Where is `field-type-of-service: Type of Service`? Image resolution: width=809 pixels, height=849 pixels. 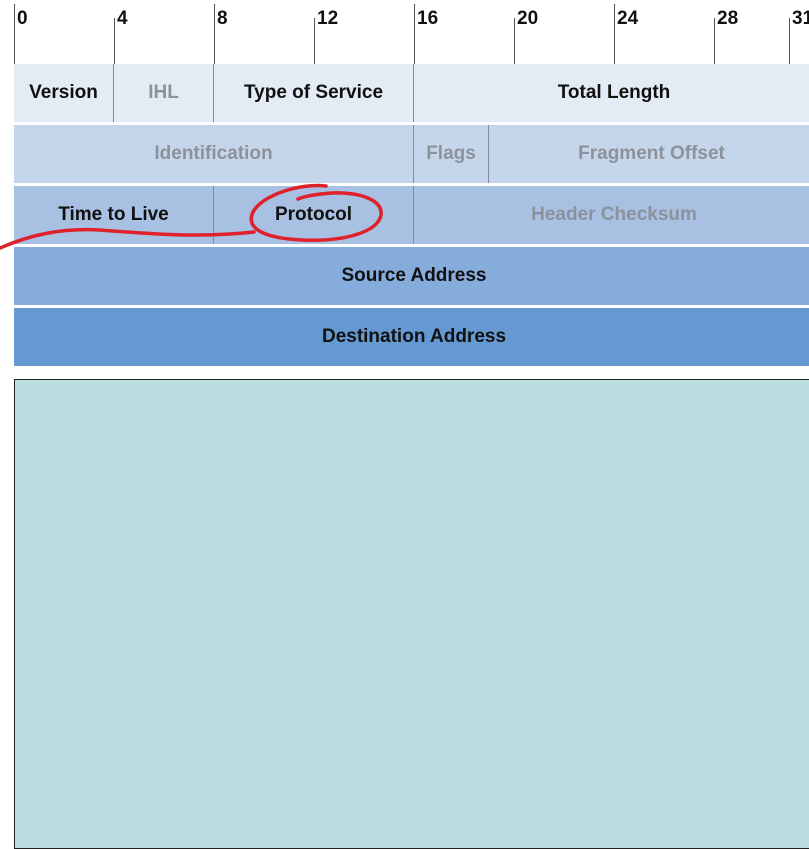 field-type-of-service: Type of Service is located at coordinates (314, 93).